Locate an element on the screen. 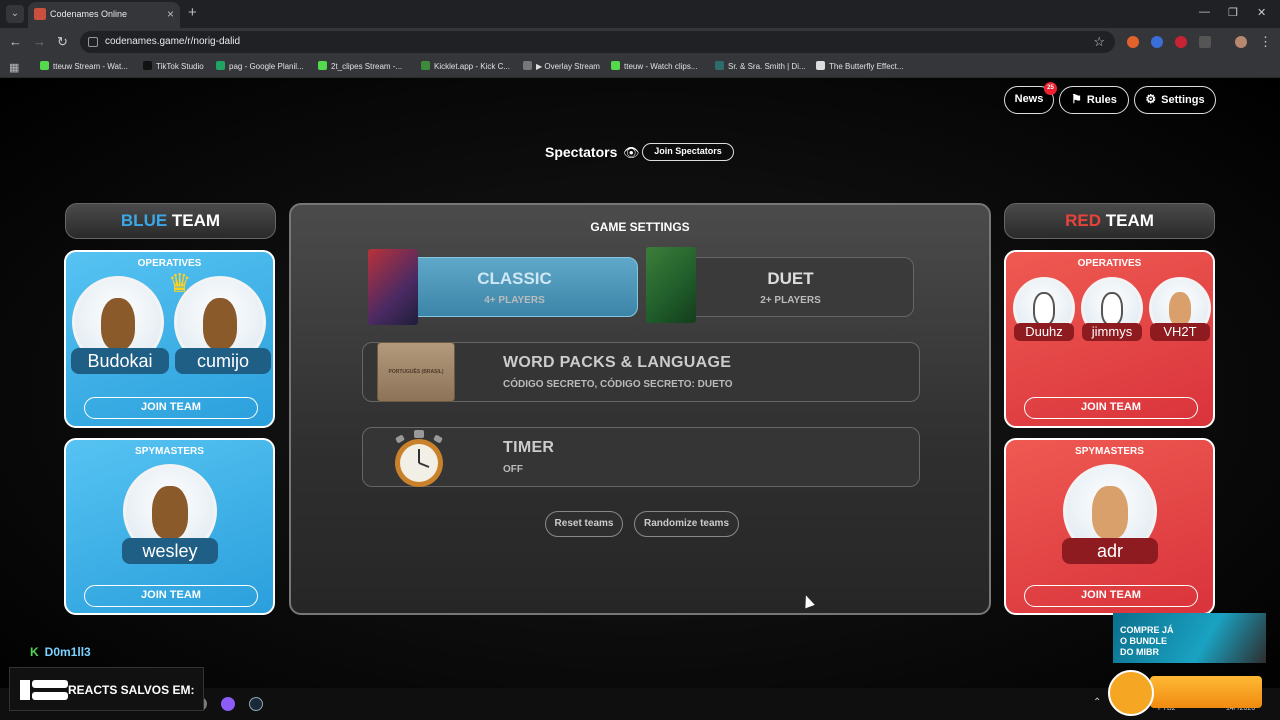  red-operatives-join-button: JOIN TEAM is located at coordinates (1111, 408).